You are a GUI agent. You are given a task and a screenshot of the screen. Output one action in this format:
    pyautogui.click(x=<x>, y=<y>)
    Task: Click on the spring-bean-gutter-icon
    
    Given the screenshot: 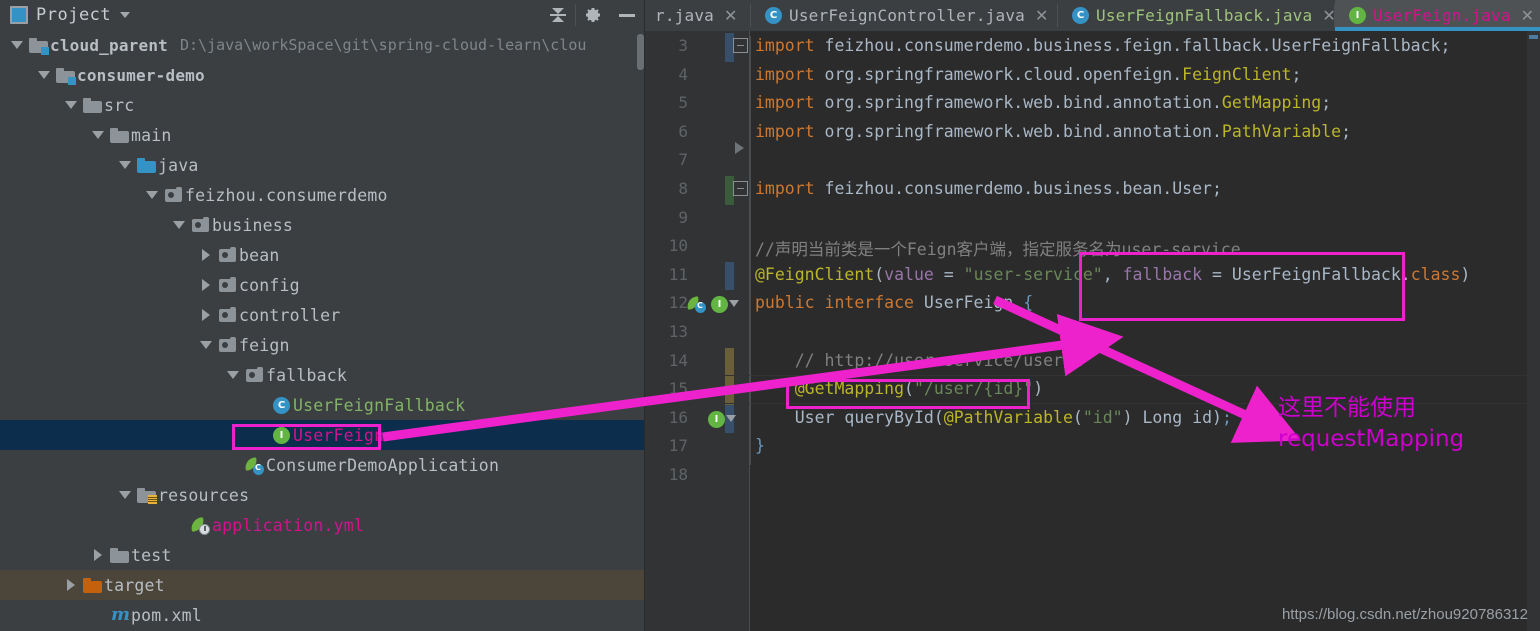 What is the action you would take?
    pyautogui.click(x=696, y=305)
    